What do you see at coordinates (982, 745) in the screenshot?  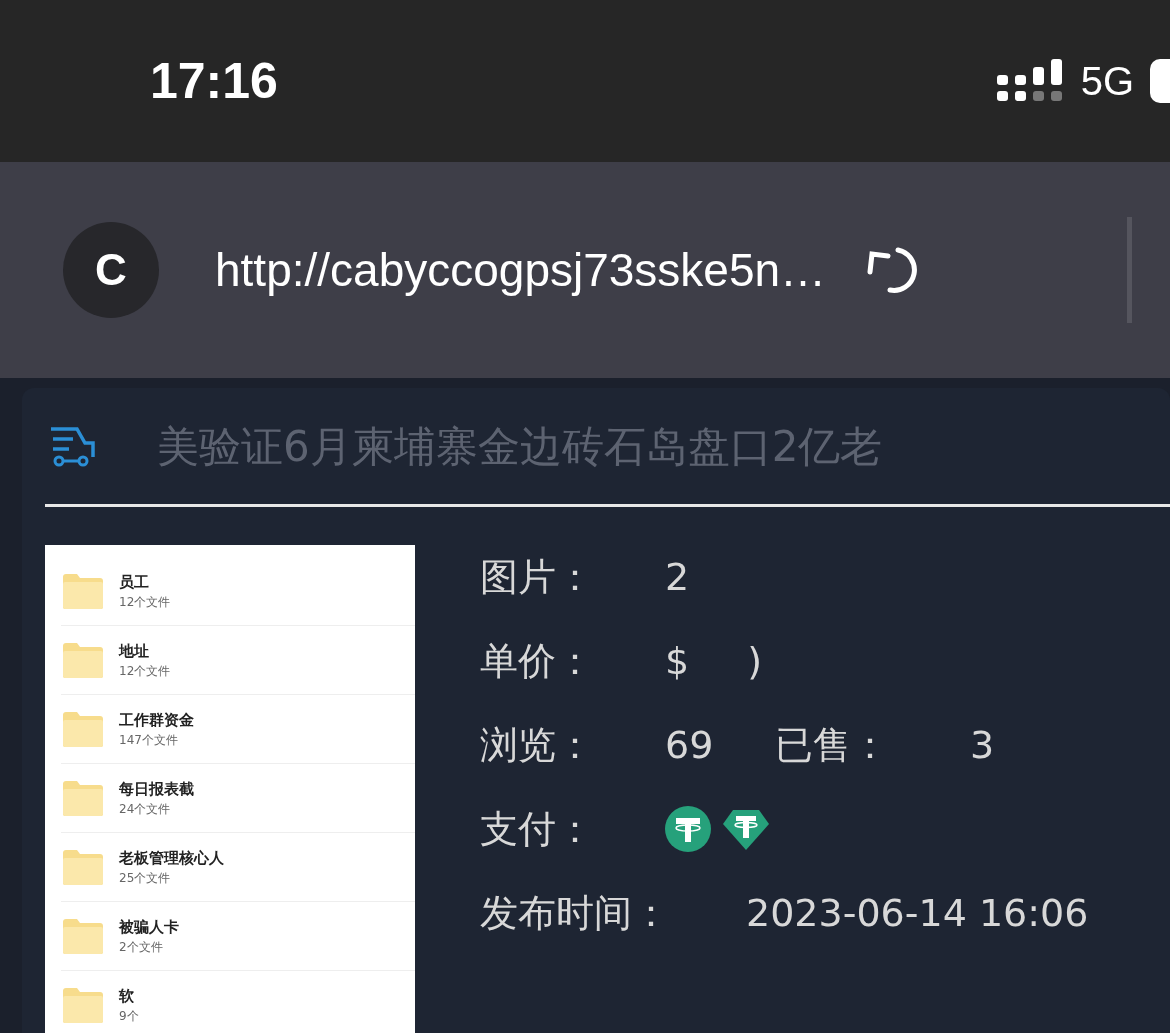 I see `detail-value: 3` at bounding box center [982, 745].